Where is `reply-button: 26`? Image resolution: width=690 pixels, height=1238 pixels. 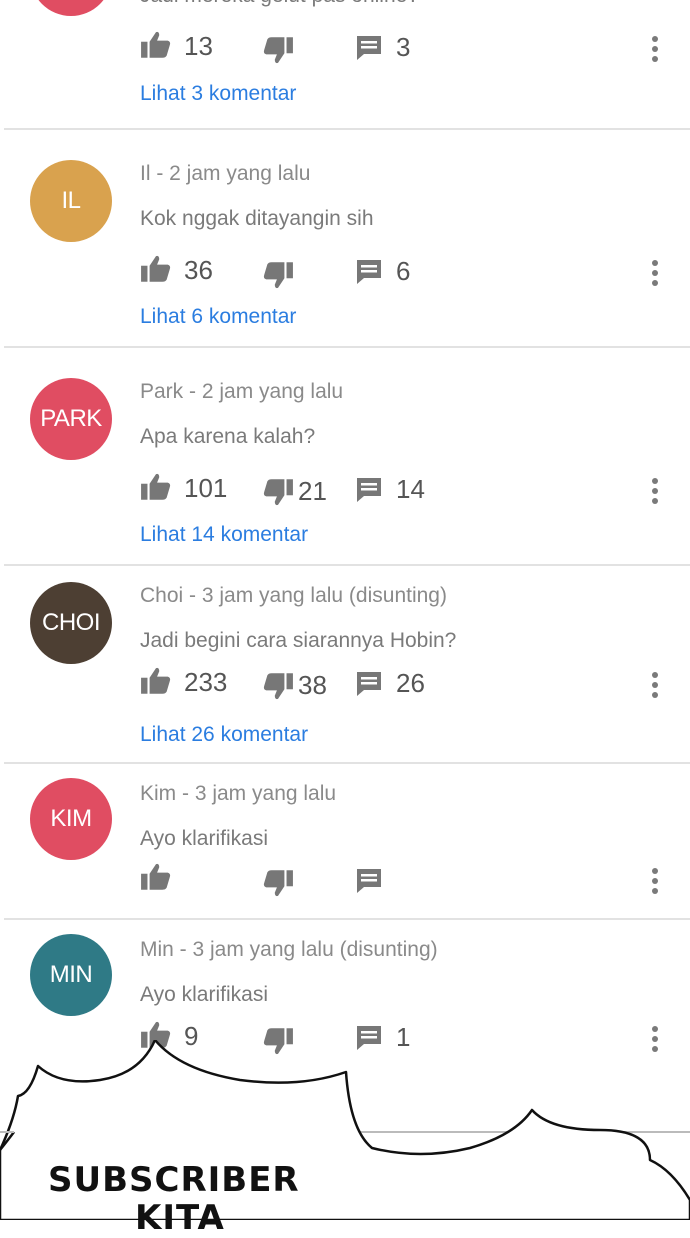
reply-button: 26 is located at coordinates (389, 683).